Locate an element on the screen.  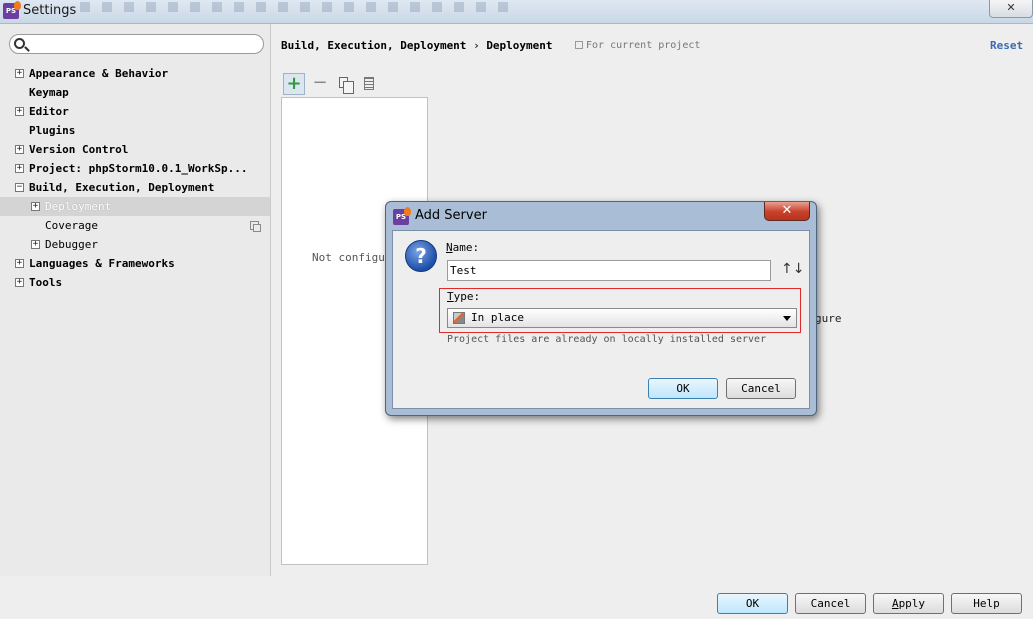
tree-item-label: Build, Execution, Deployment is located at coordinates (122, 187).